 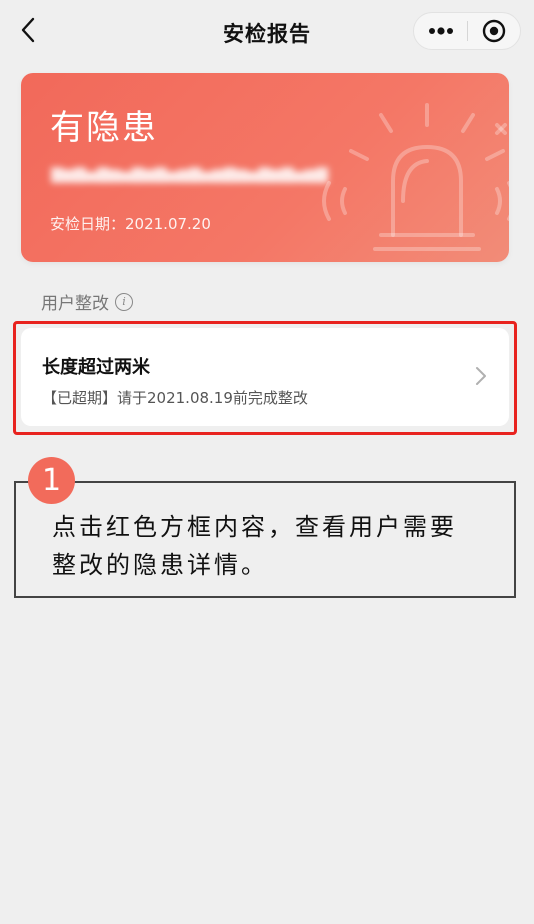 I want to click on step-number-badge: 1, so click(x=51, y=480).